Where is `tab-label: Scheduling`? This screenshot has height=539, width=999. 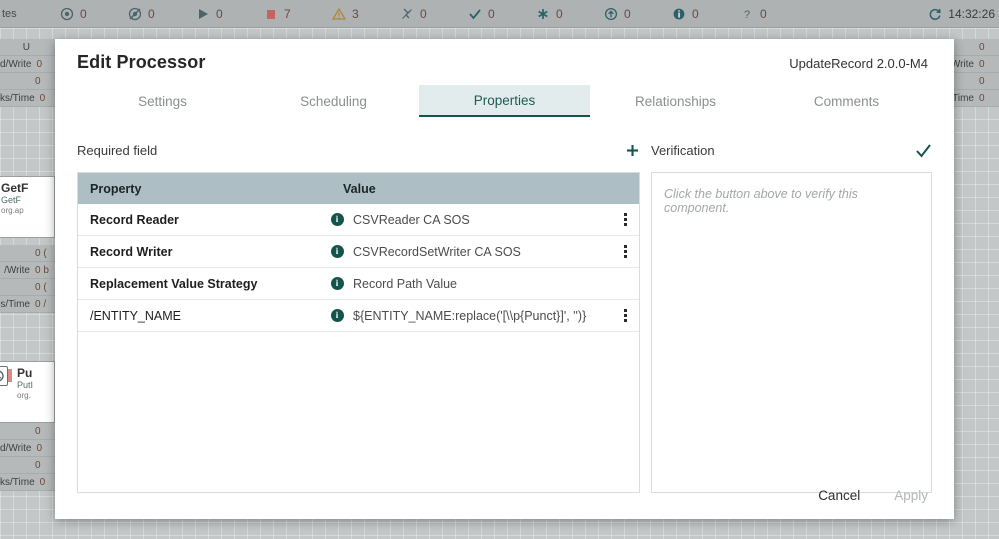 tab-label: Scheduling is located at coordinates (333, 101).